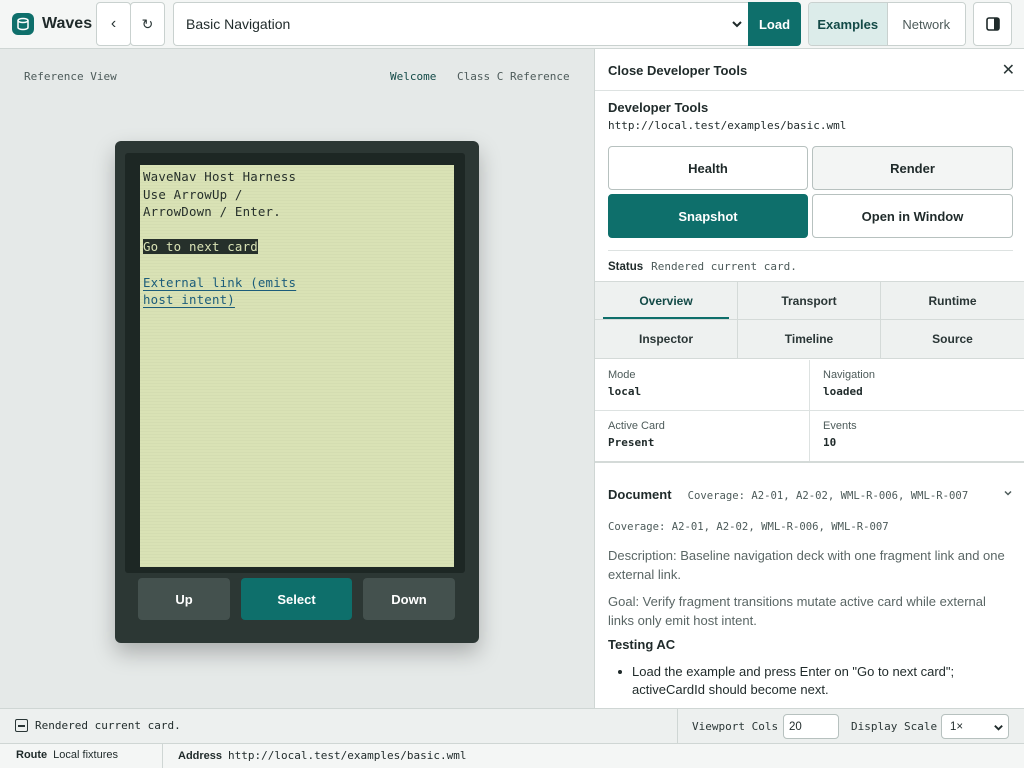 This screenshot has height=768, width=1024. Describe the element at coordinates (220, 176) in the screenshot. I see `screen-line: WaveNav Host Harness` at that location.